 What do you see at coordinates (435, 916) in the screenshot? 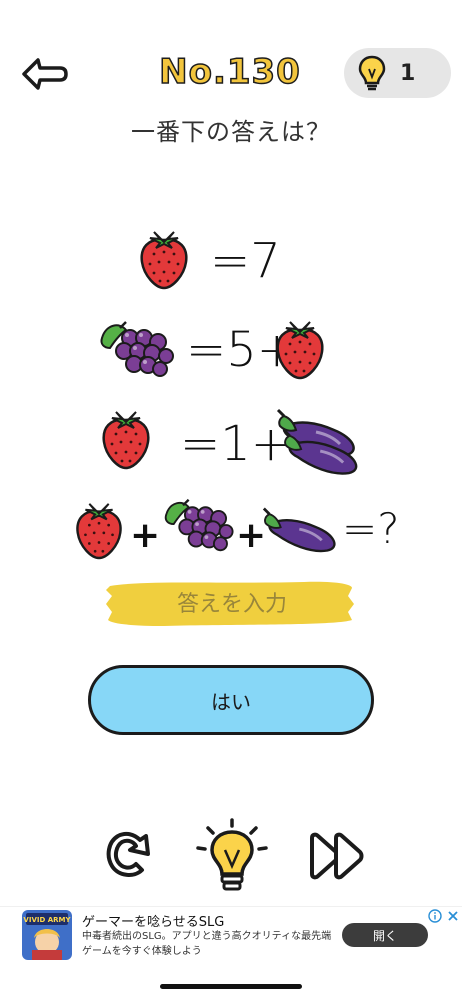
I see `ad-info-icon` at bounding box center [435, 916].